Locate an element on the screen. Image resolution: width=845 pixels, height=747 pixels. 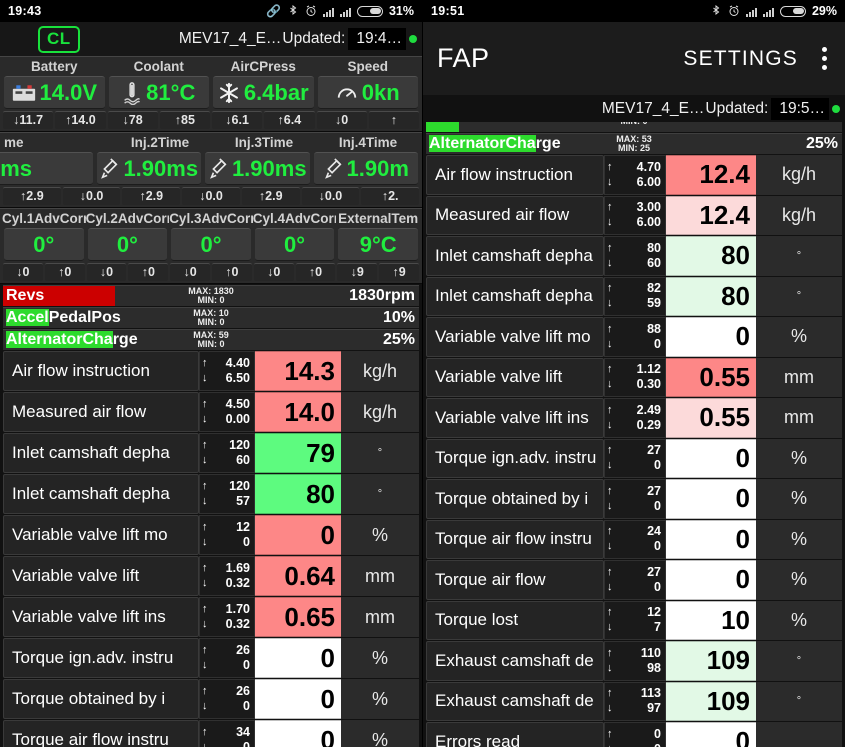
gauge-minmax-cyl: ↓0 ↑0 ↓0 ↑0 ↓0 ↑0 ↓0 ↑0 ↓9 ↑9 is located at coordinates (211, 272).